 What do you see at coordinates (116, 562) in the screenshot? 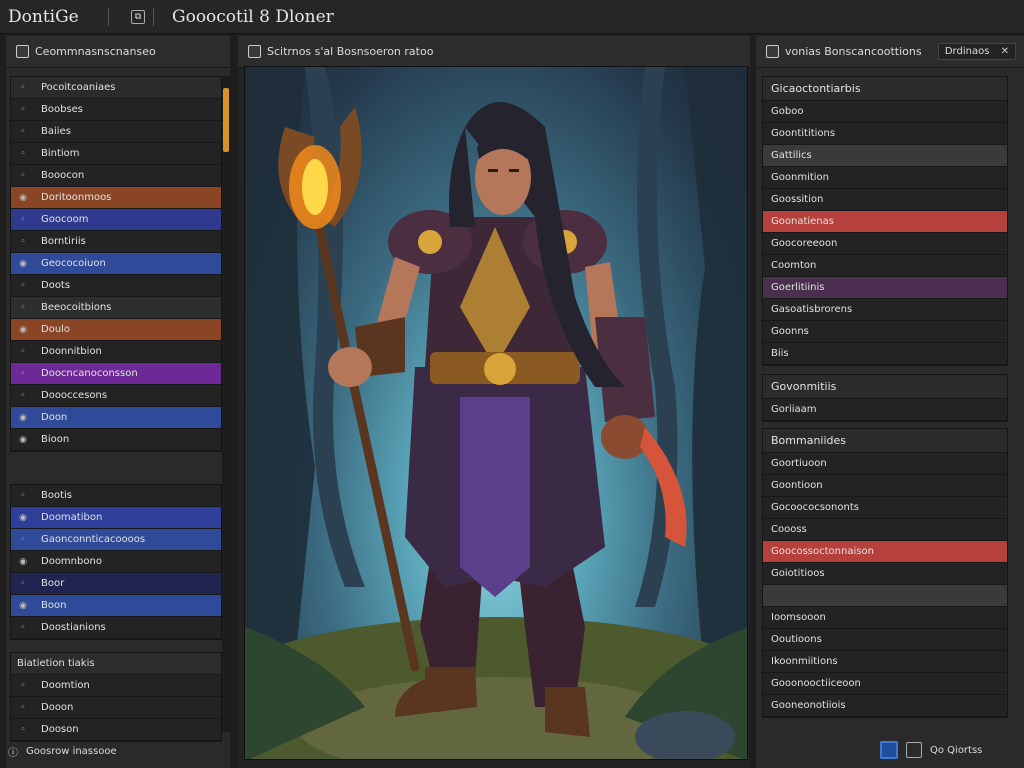
I see `layer-row: ◉ Doomnbono` at bounding box center [116, 562].